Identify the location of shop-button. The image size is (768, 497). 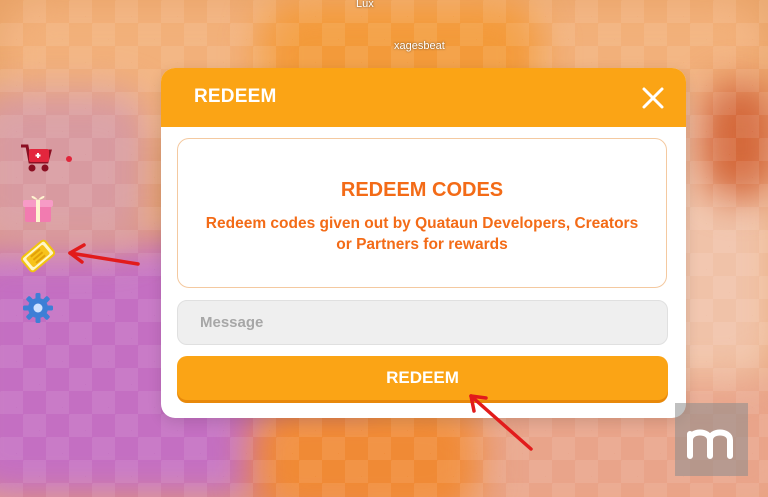
(36, 158).